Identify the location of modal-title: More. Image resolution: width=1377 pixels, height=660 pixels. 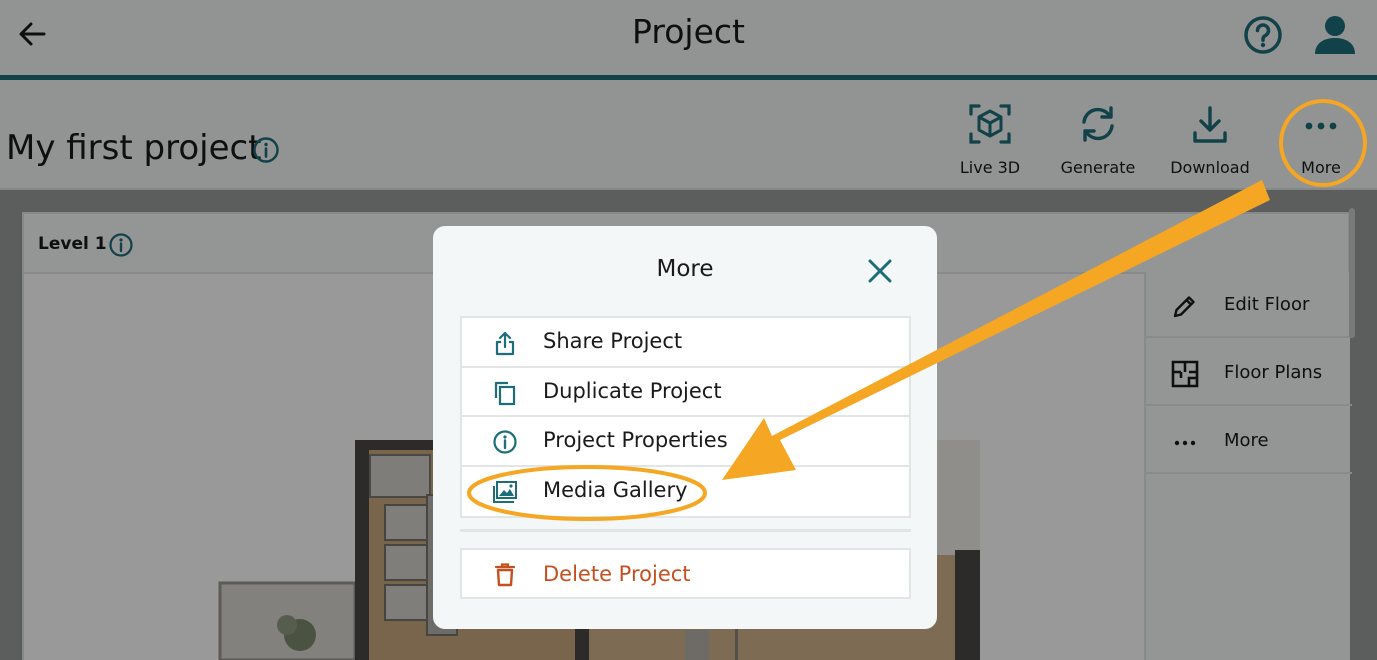
(685, 269).